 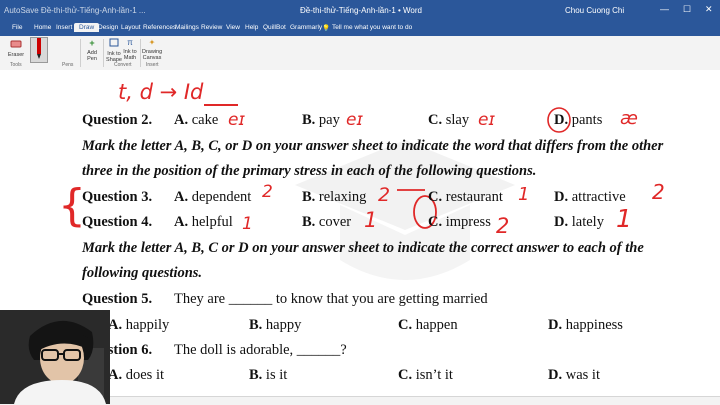 What do you see at coordinates (205, 120) in the screenshot?
I see `q2-a-text: cake` at bounding box center [205, 120].